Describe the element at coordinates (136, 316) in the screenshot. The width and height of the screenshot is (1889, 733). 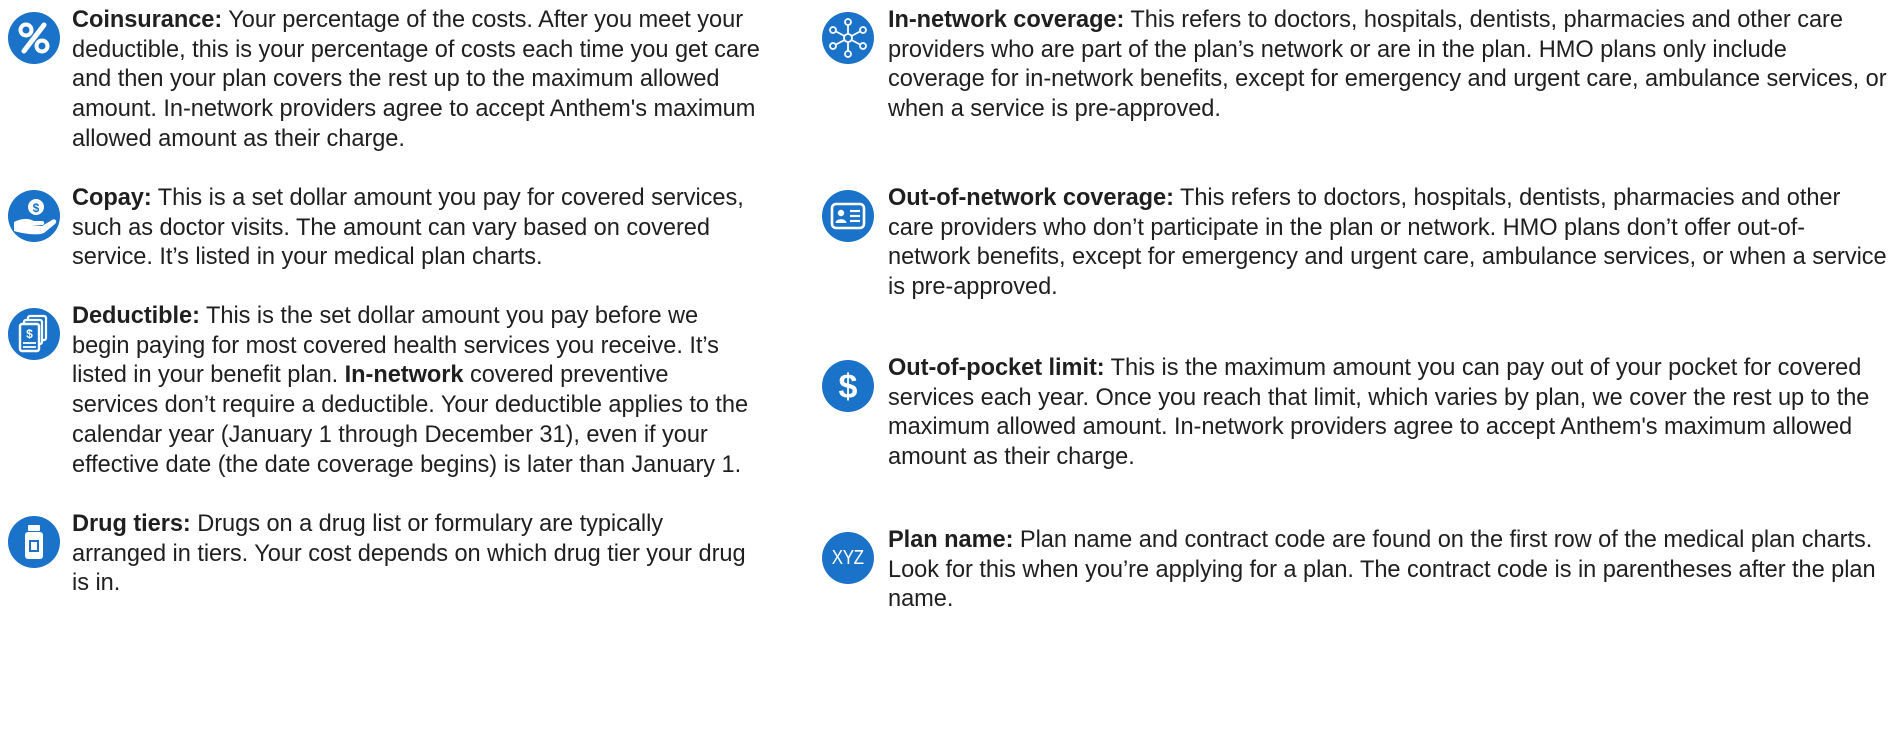
I see `term-name: Deductible:` at that location.